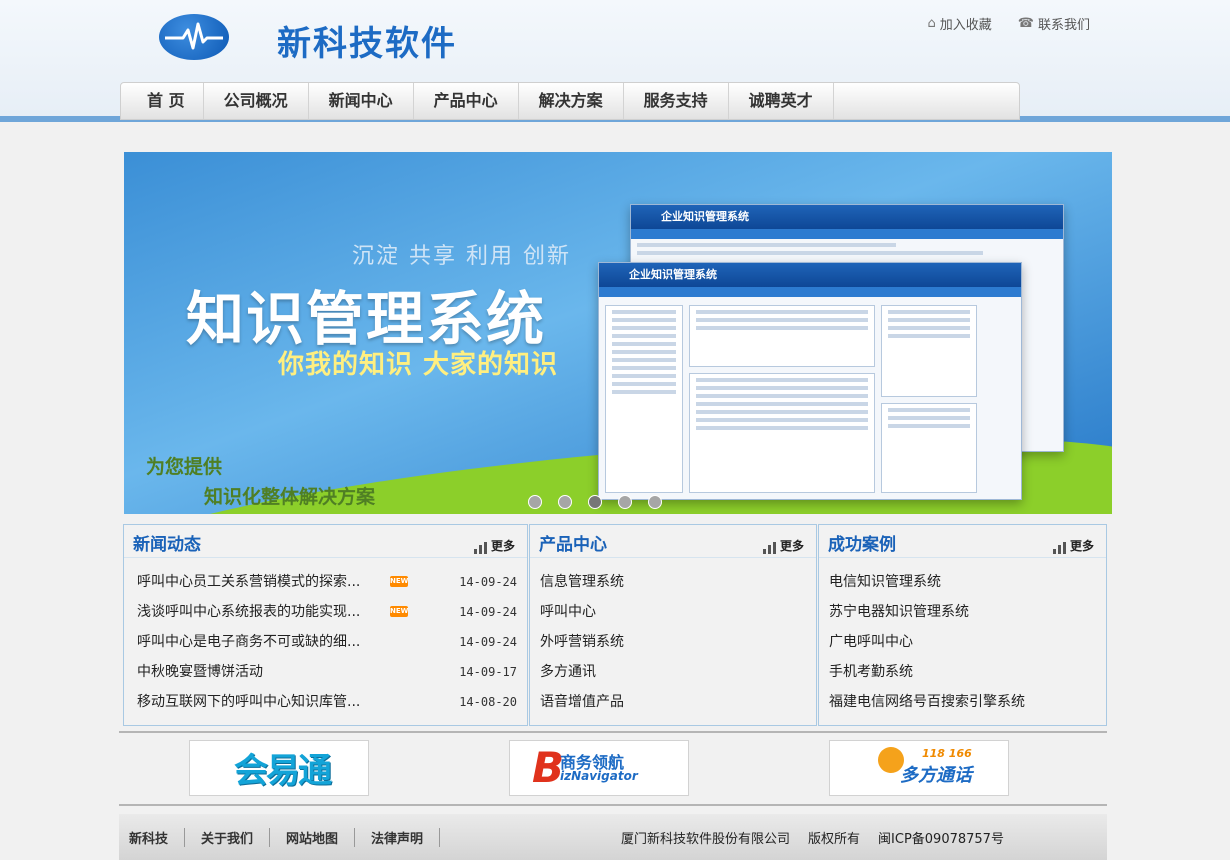  I want to click on product-item: 呼叫中心, so click(673, 612).